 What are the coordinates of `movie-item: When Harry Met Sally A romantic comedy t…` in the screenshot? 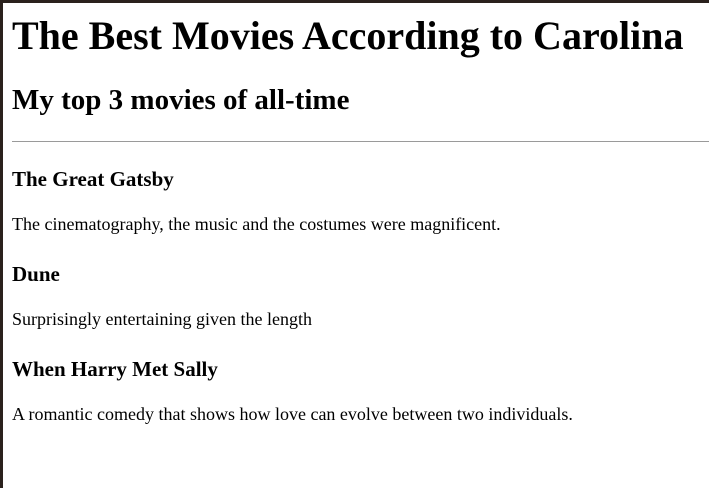 It's located at (360, 390).